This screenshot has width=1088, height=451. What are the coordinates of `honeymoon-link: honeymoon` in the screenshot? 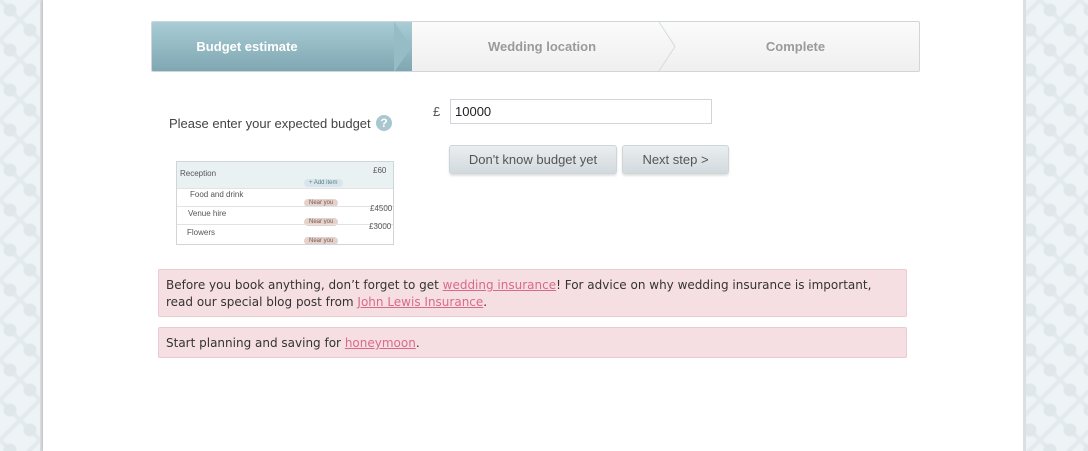 It's located at (380, 343).